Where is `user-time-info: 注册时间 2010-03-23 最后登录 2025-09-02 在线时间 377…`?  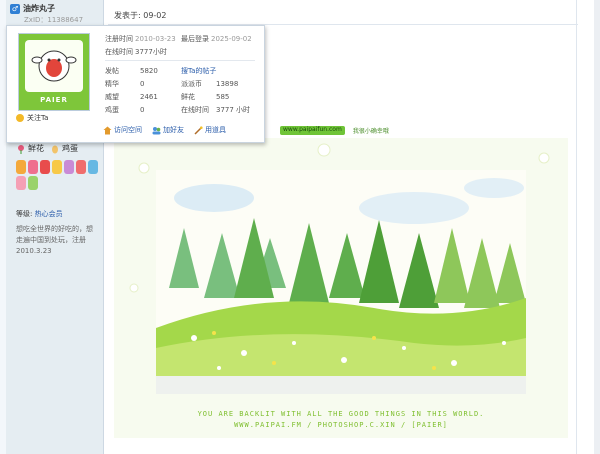 user-time-info: 注册时间 2010-03-23 最后登录 2025-09-02 在线时间 377… is located at coordinates (181, 45).